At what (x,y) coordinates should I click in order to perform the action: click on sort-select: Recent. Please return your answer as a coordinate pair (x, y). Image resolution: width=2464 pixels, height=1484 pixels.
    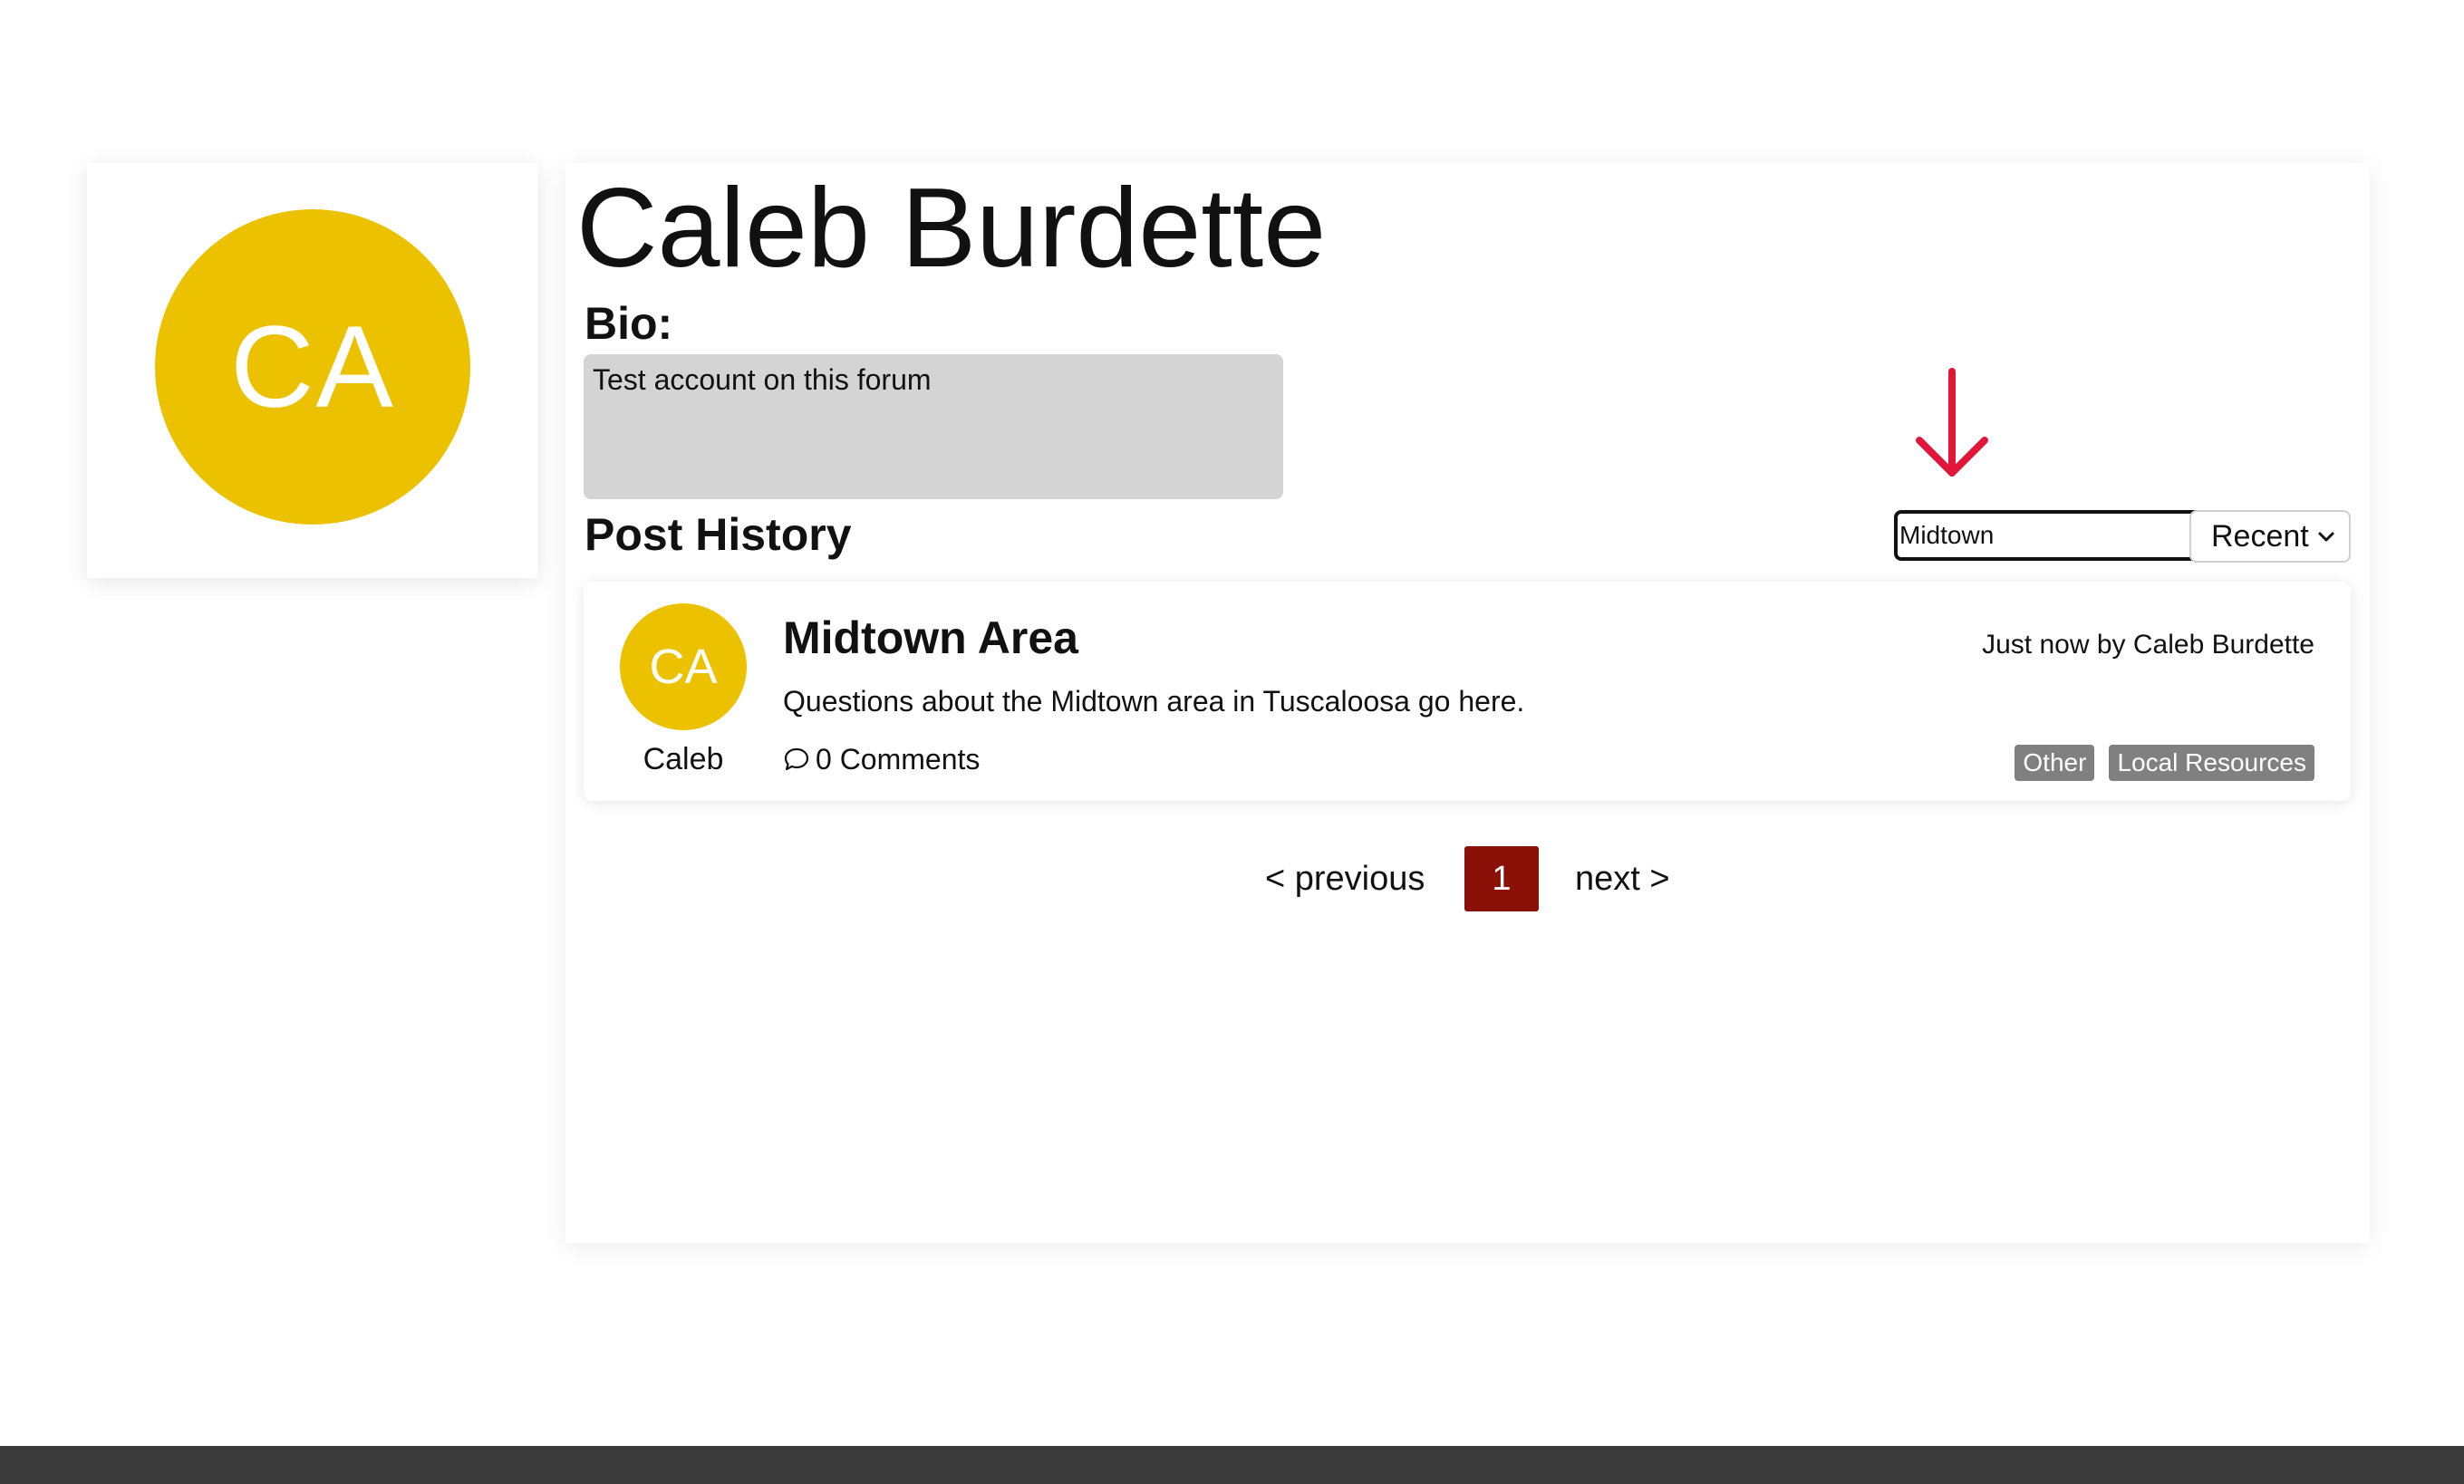
    Looking at the image, I should click on (2270, 537).